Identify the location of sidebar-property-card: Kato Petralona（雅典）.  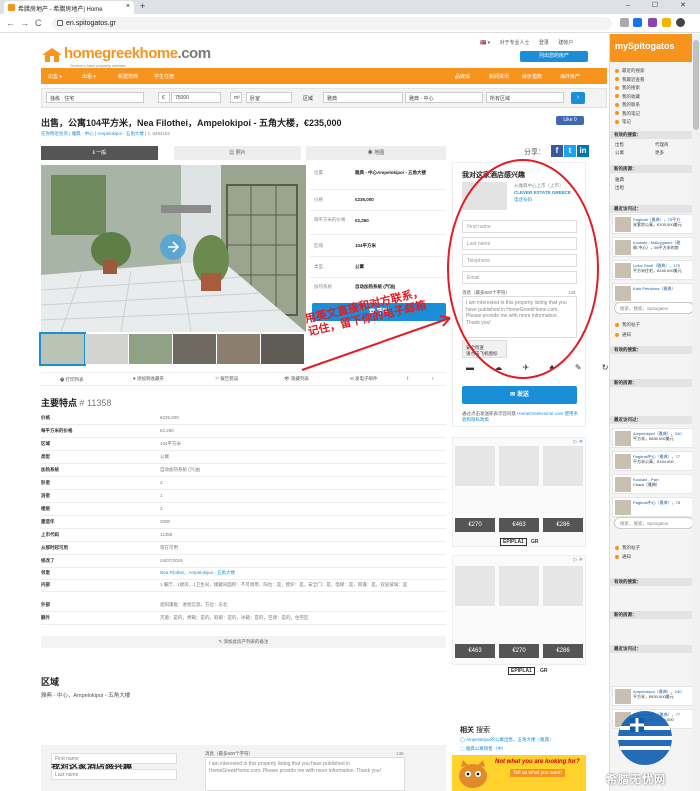
(654, 293).